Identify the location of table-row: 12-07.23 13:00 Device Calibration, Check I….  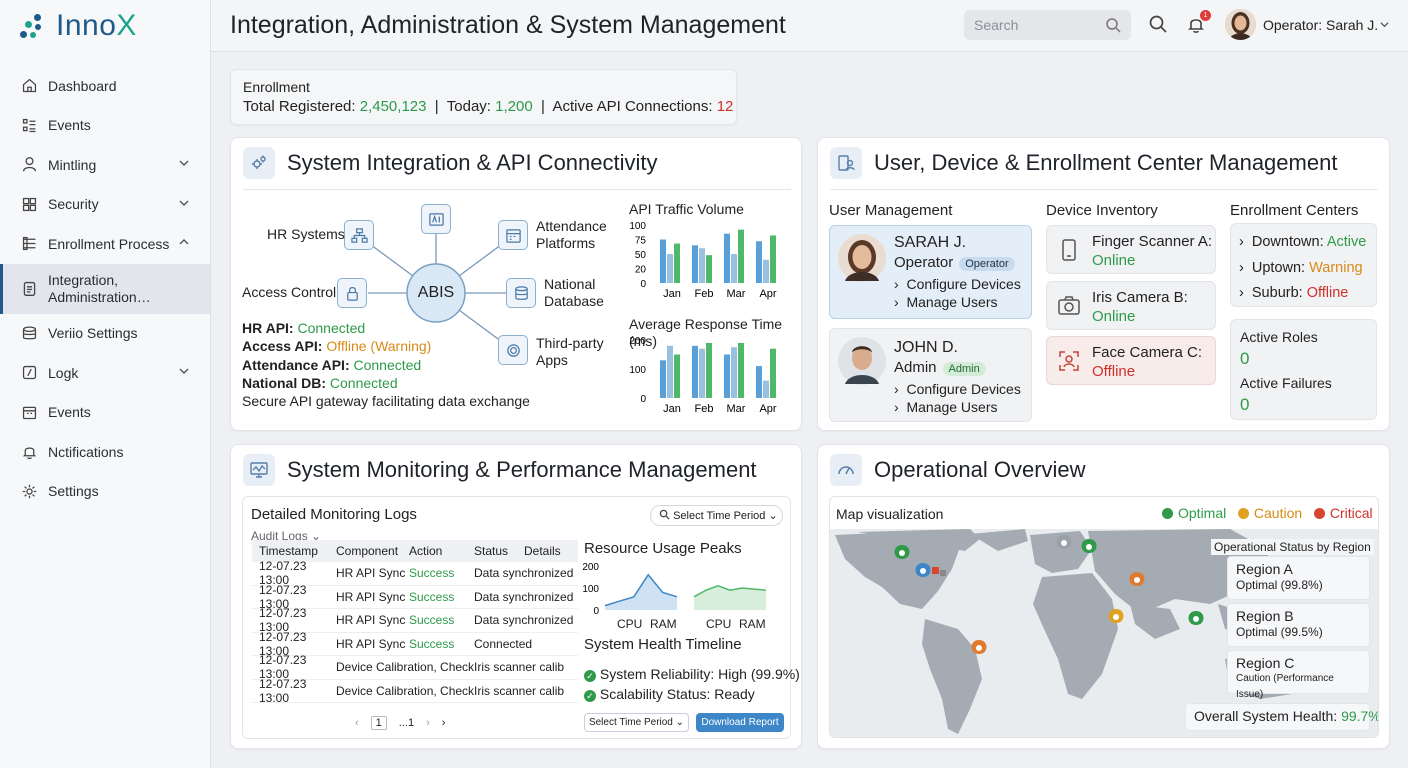
(415, 691).